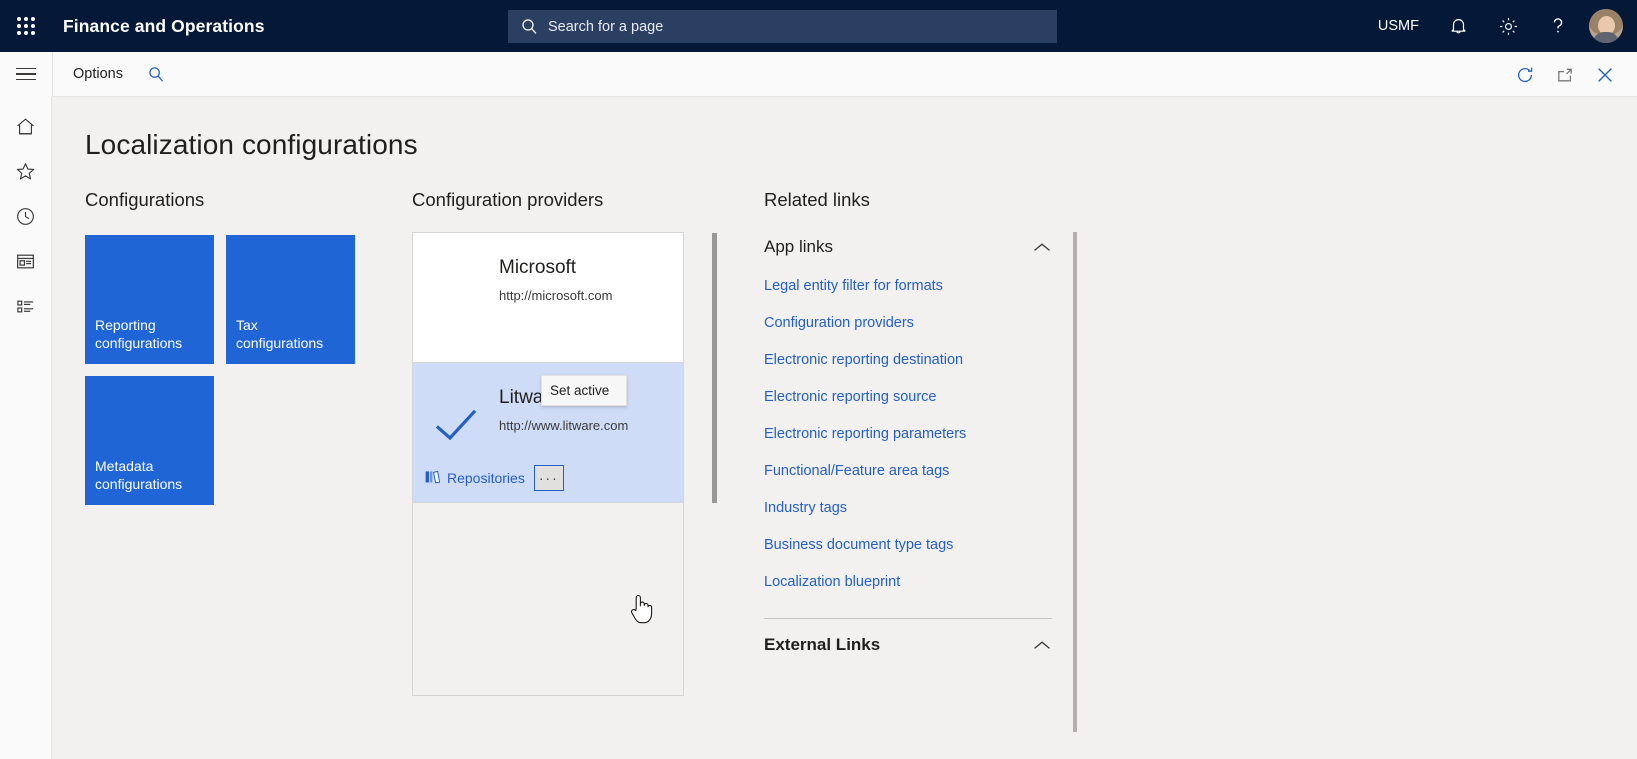 The height and width of the screenshot is (759, 1637). What do you see at coordinates (433, 478) in the screenshot?
I see `repositories-icon` at bounding box center [433, 478].